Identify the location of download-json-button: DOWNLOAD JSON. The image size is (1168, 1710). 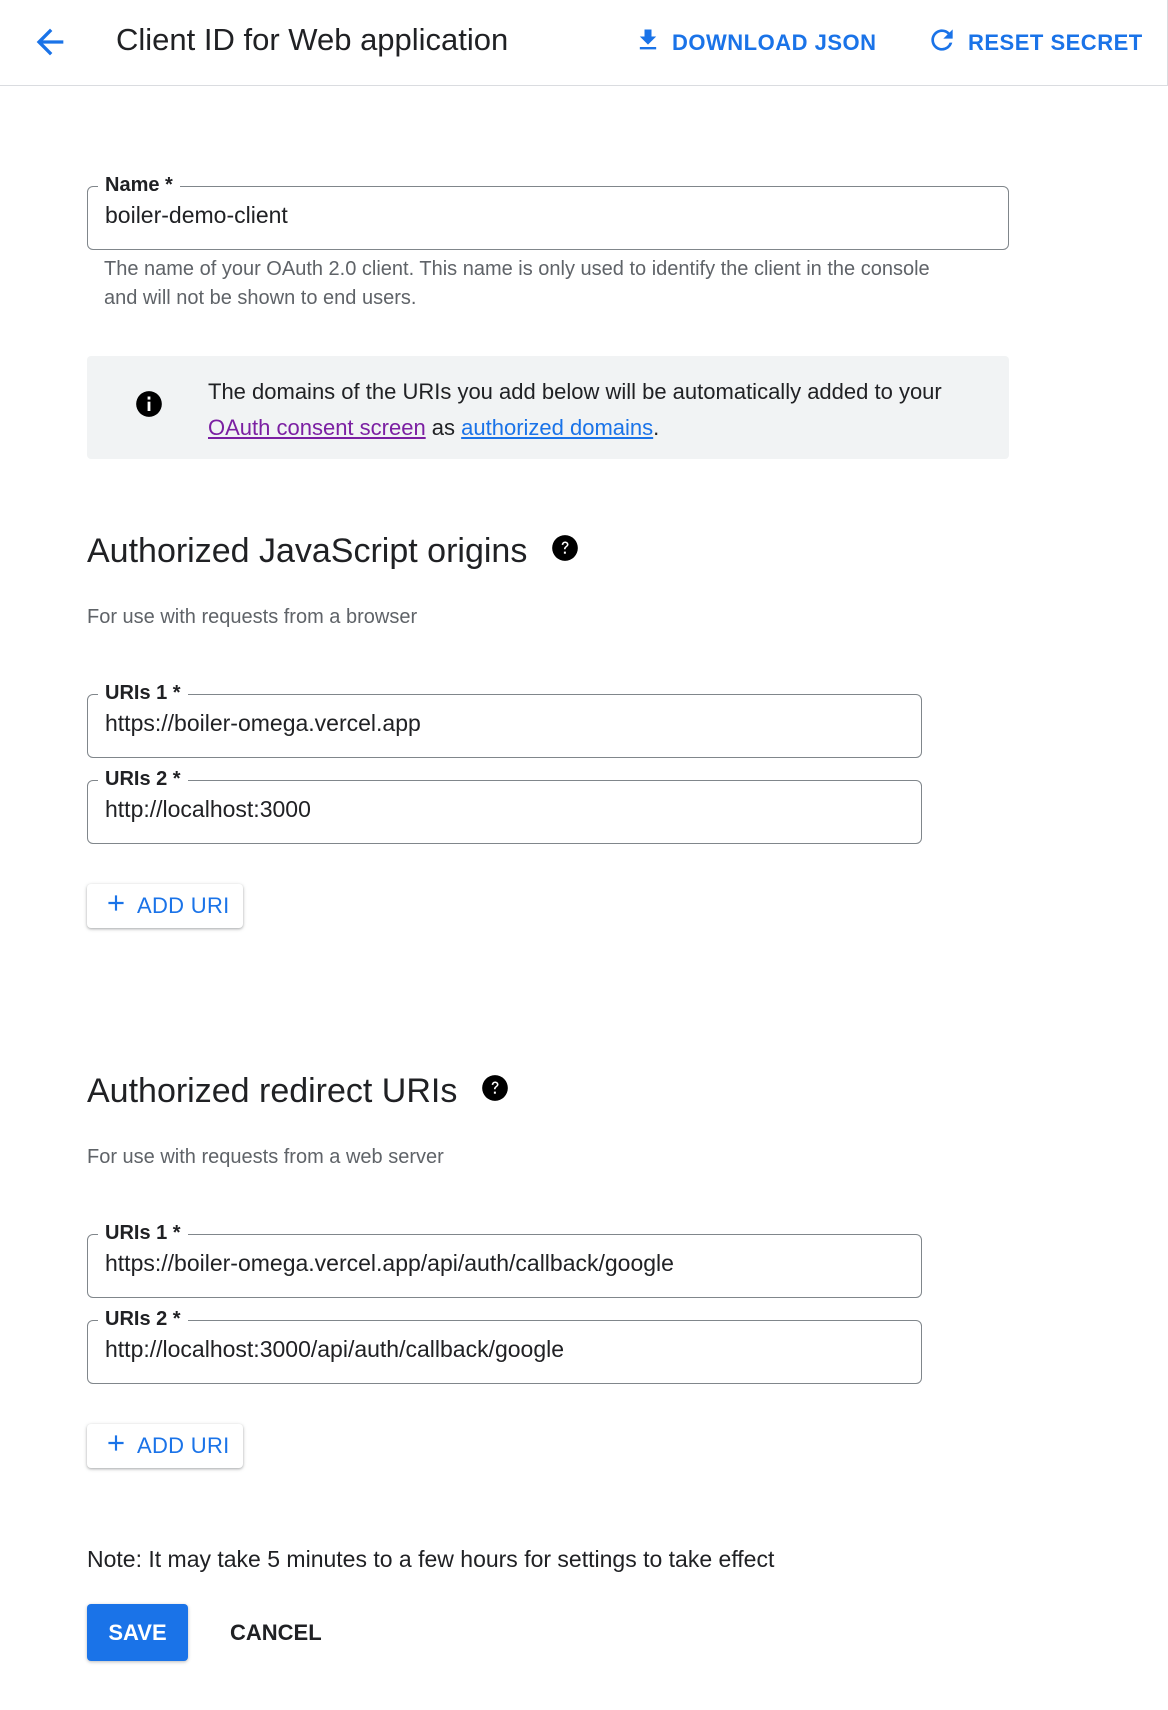
(755, 43).